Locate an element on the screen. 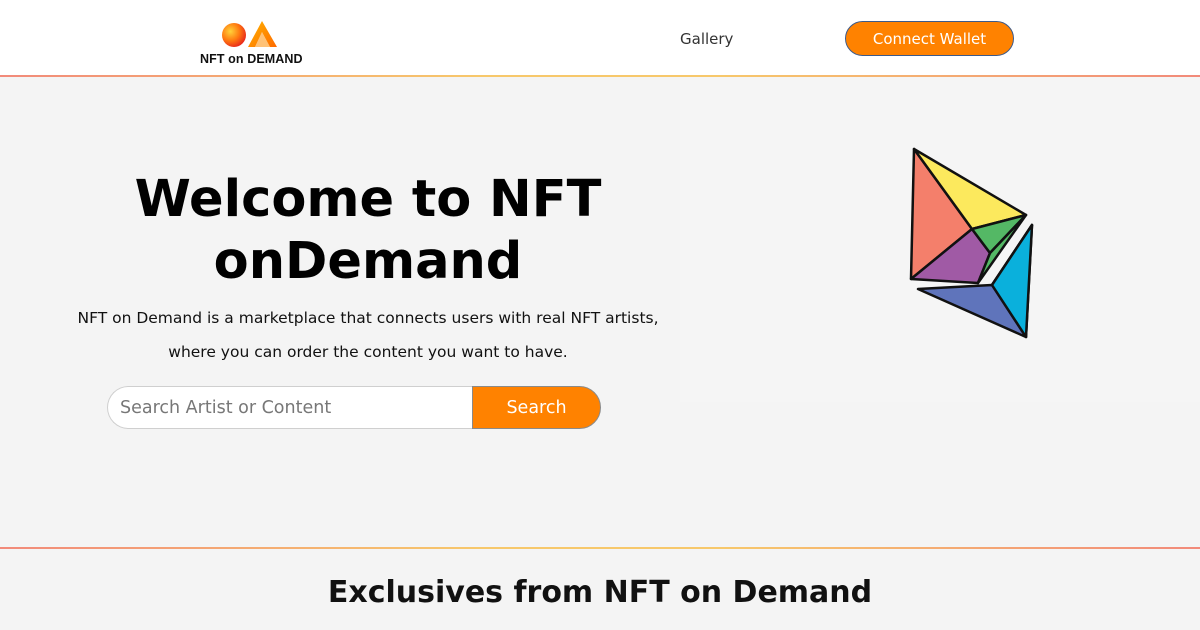 This screenshot has height=630, width=1200. connect-wallet-button: Connect Wallet is located at coordinates (929, 38).